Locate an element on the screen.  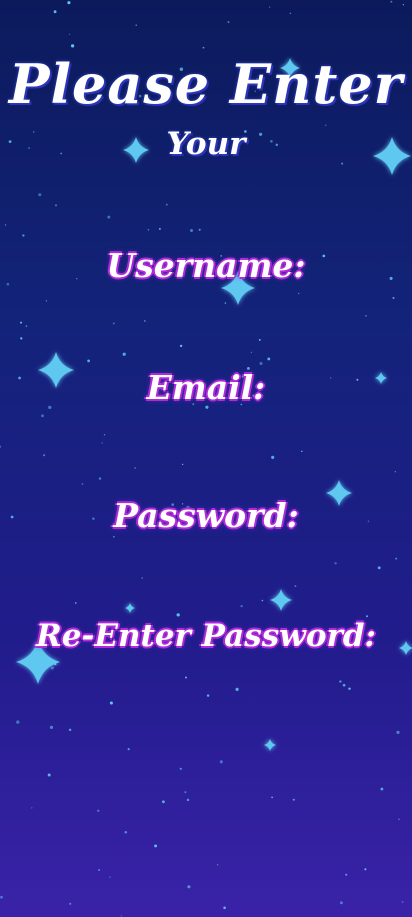
page-title: Please Enter is located at coordinates (206, 84).